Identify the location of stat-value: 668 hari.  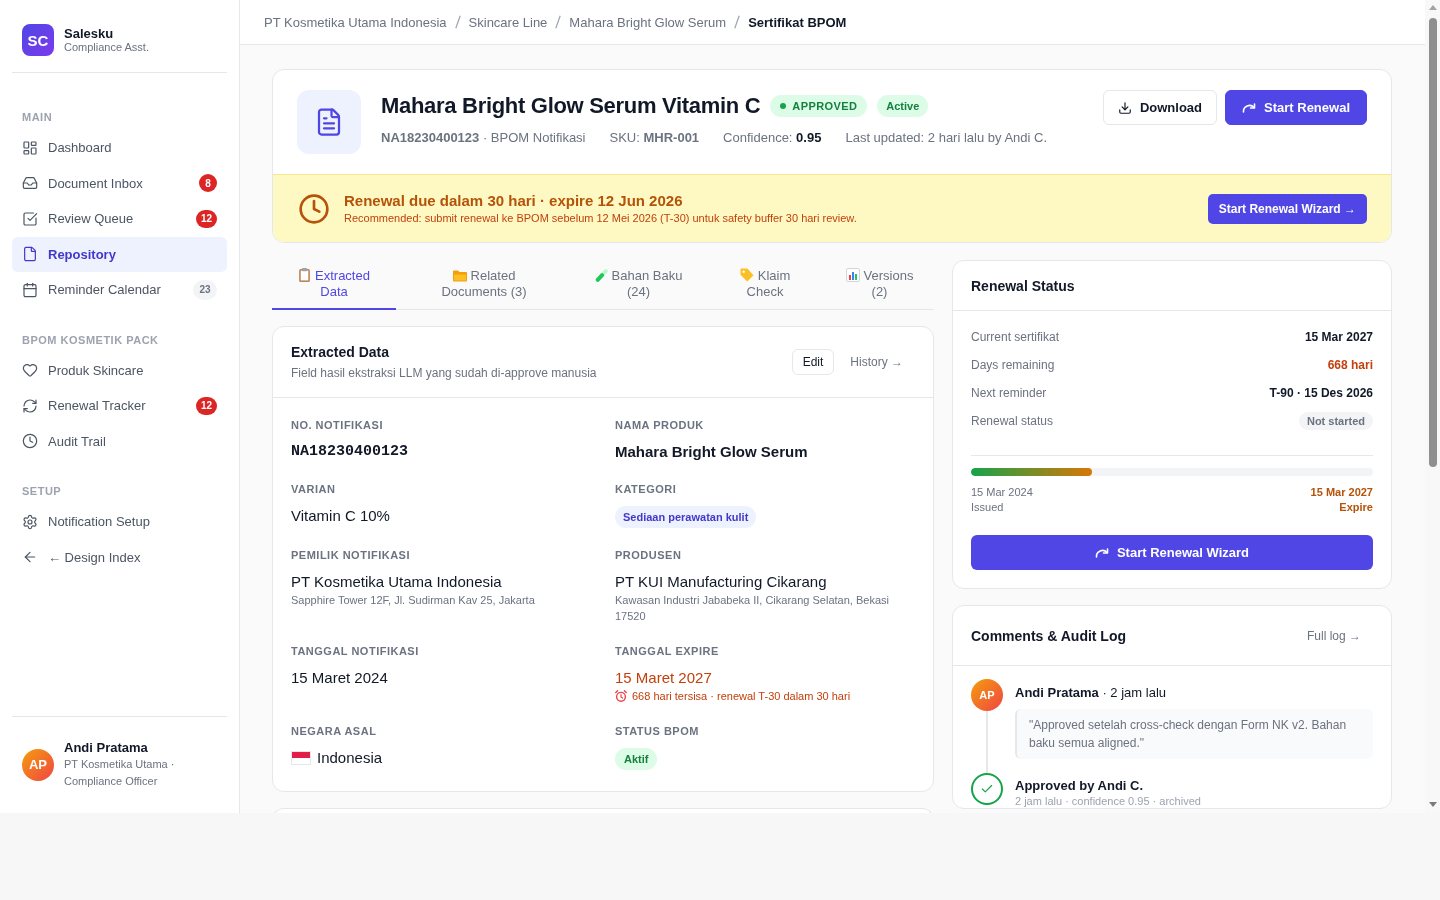
(1350, 365).